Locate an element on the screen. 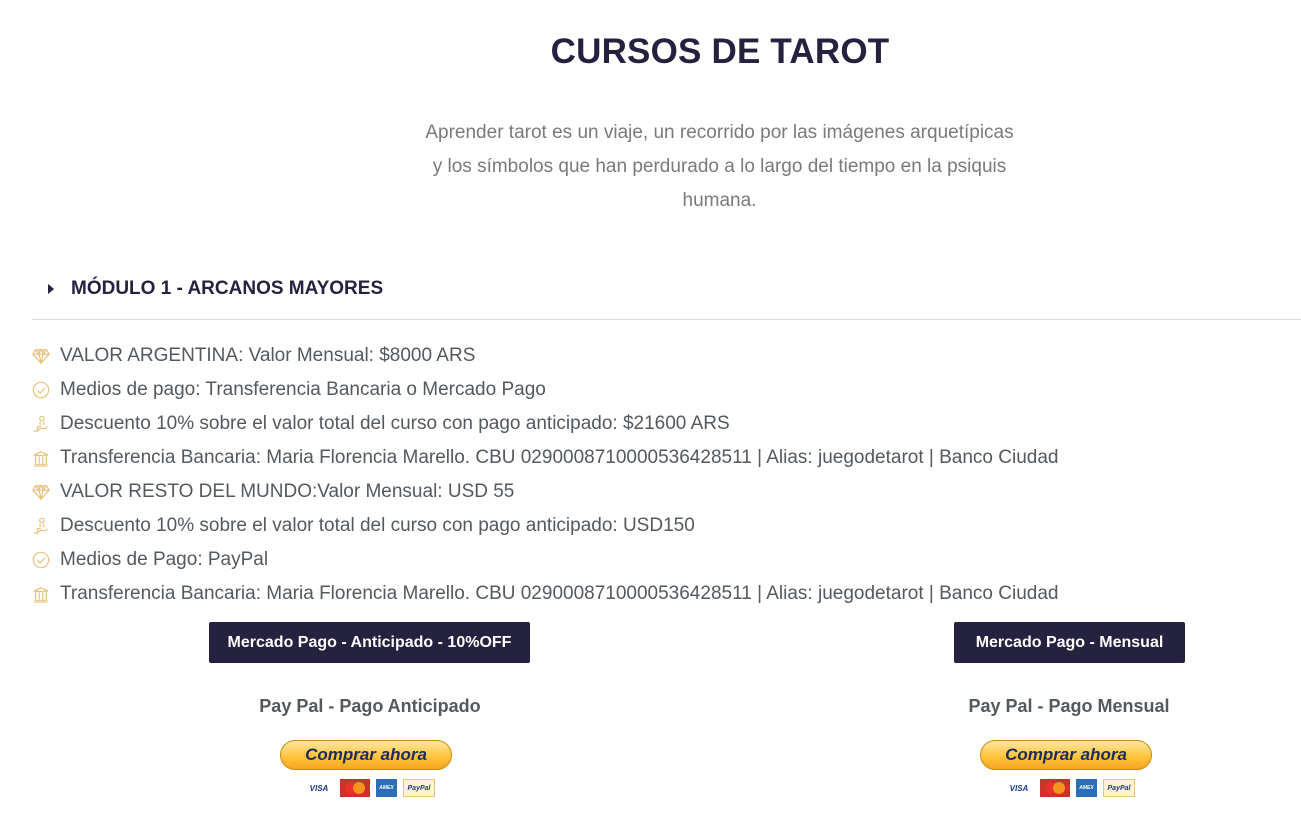  list-item-text: Medios de Pago: PayPal is located at coordinates (164, 559).